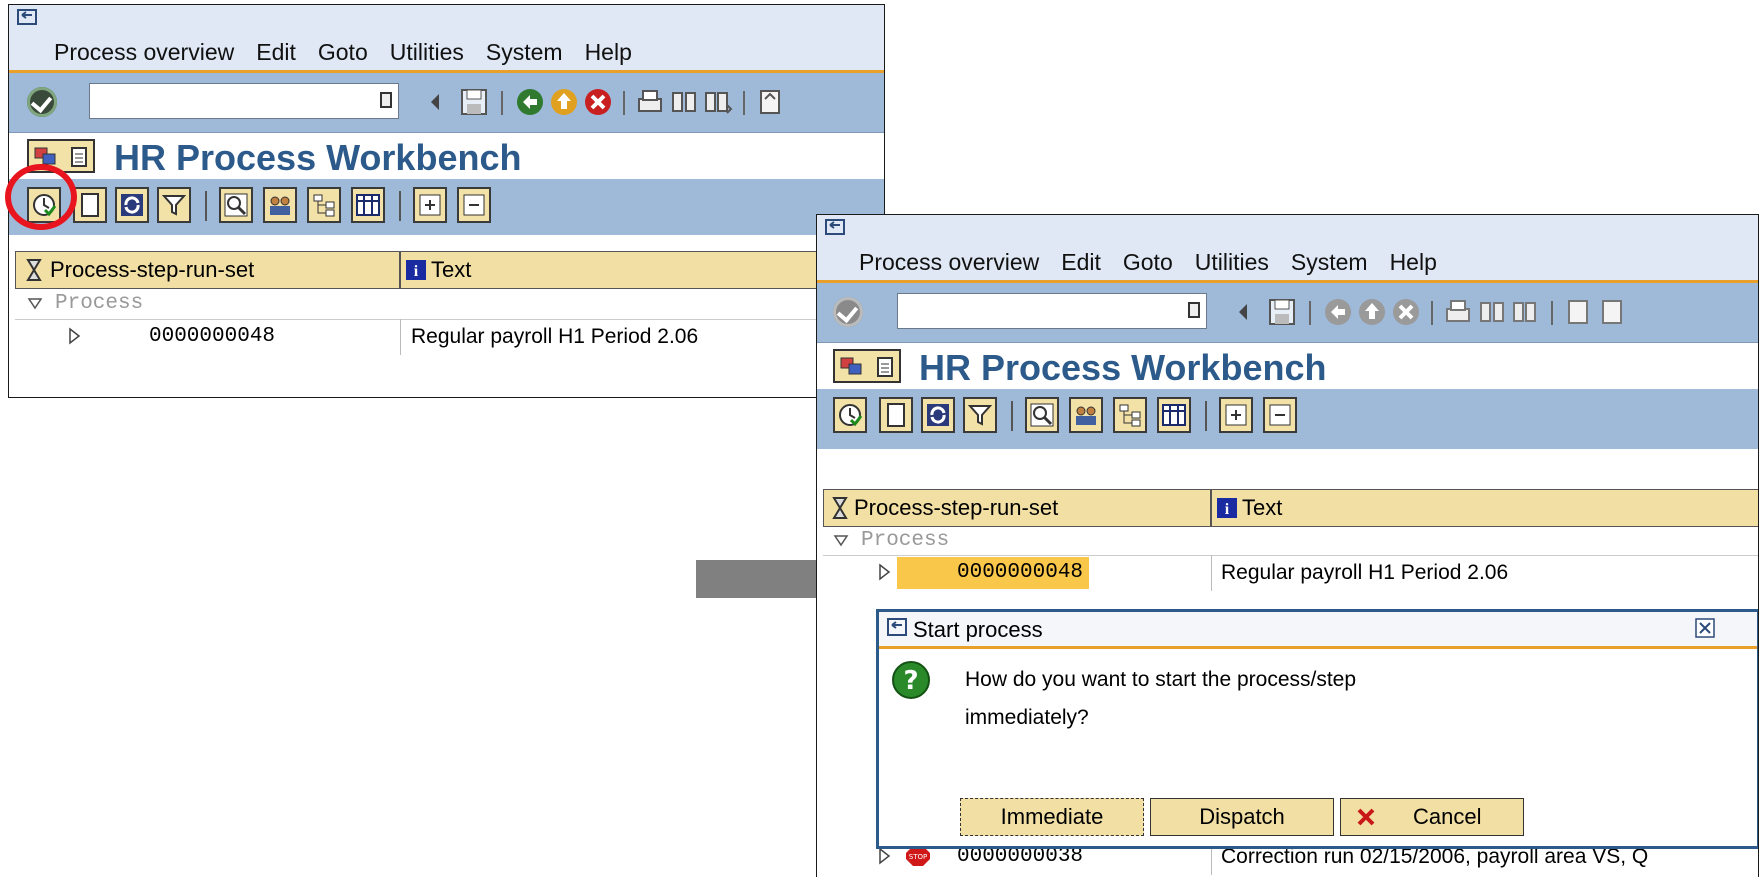 This screenshot has height=877, width=1759. Describe the element at coordinates (34, 270) in the screenshot. I see `hourglass-icon` at that location.